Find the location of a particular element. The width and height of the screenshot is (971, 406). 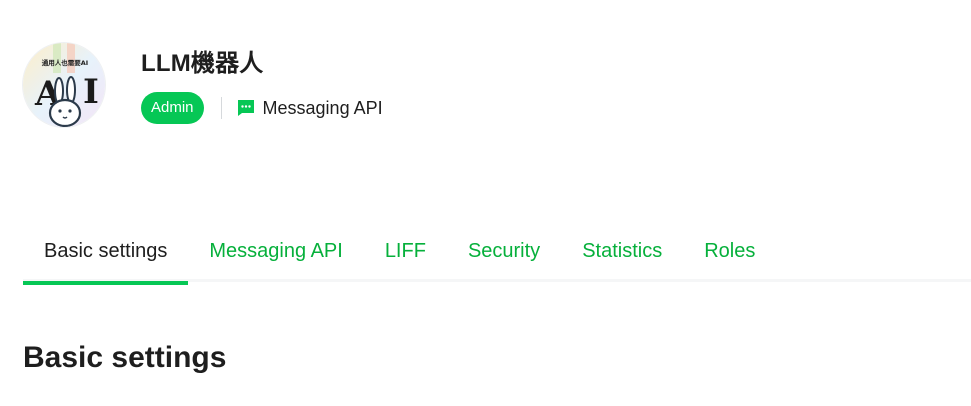

channel-avatar: 通用人也需要AI A I is located at coordinates (64, 85).